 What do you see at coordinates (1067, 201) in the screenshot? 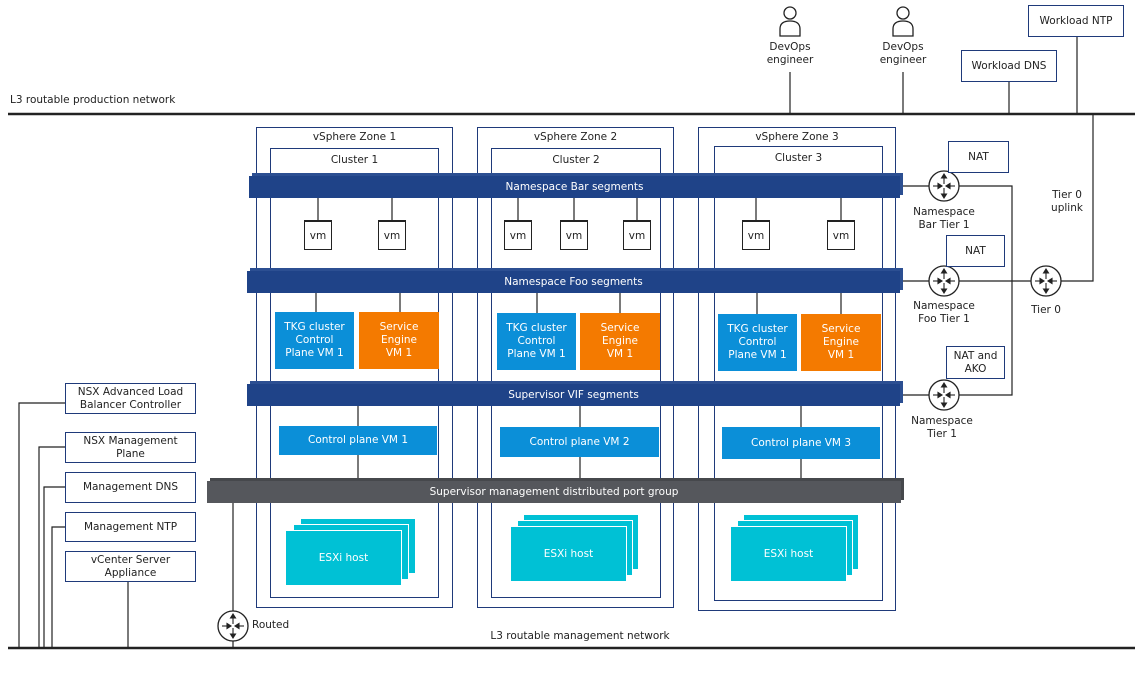
I see `tier0-uplink-label: Tier 0 uplink` at bounding box center [1067, 201].